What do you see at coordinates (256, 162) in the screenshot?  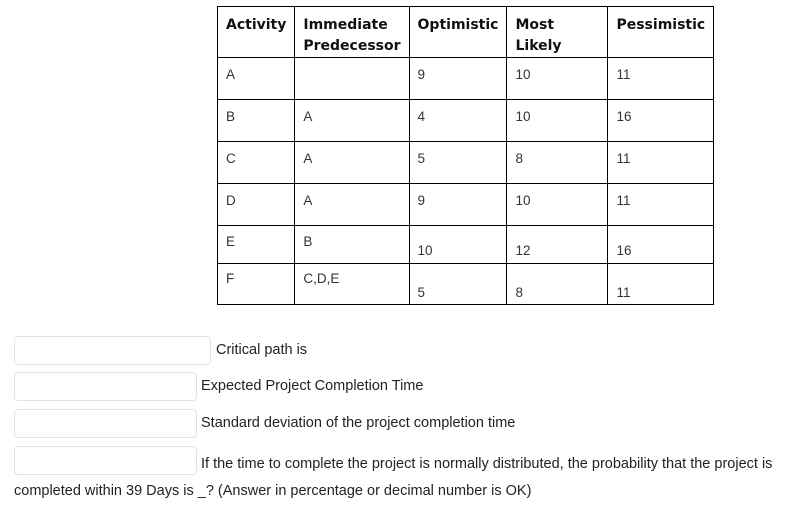 I see `cell-activity: C` at bounding box center [256, 162].